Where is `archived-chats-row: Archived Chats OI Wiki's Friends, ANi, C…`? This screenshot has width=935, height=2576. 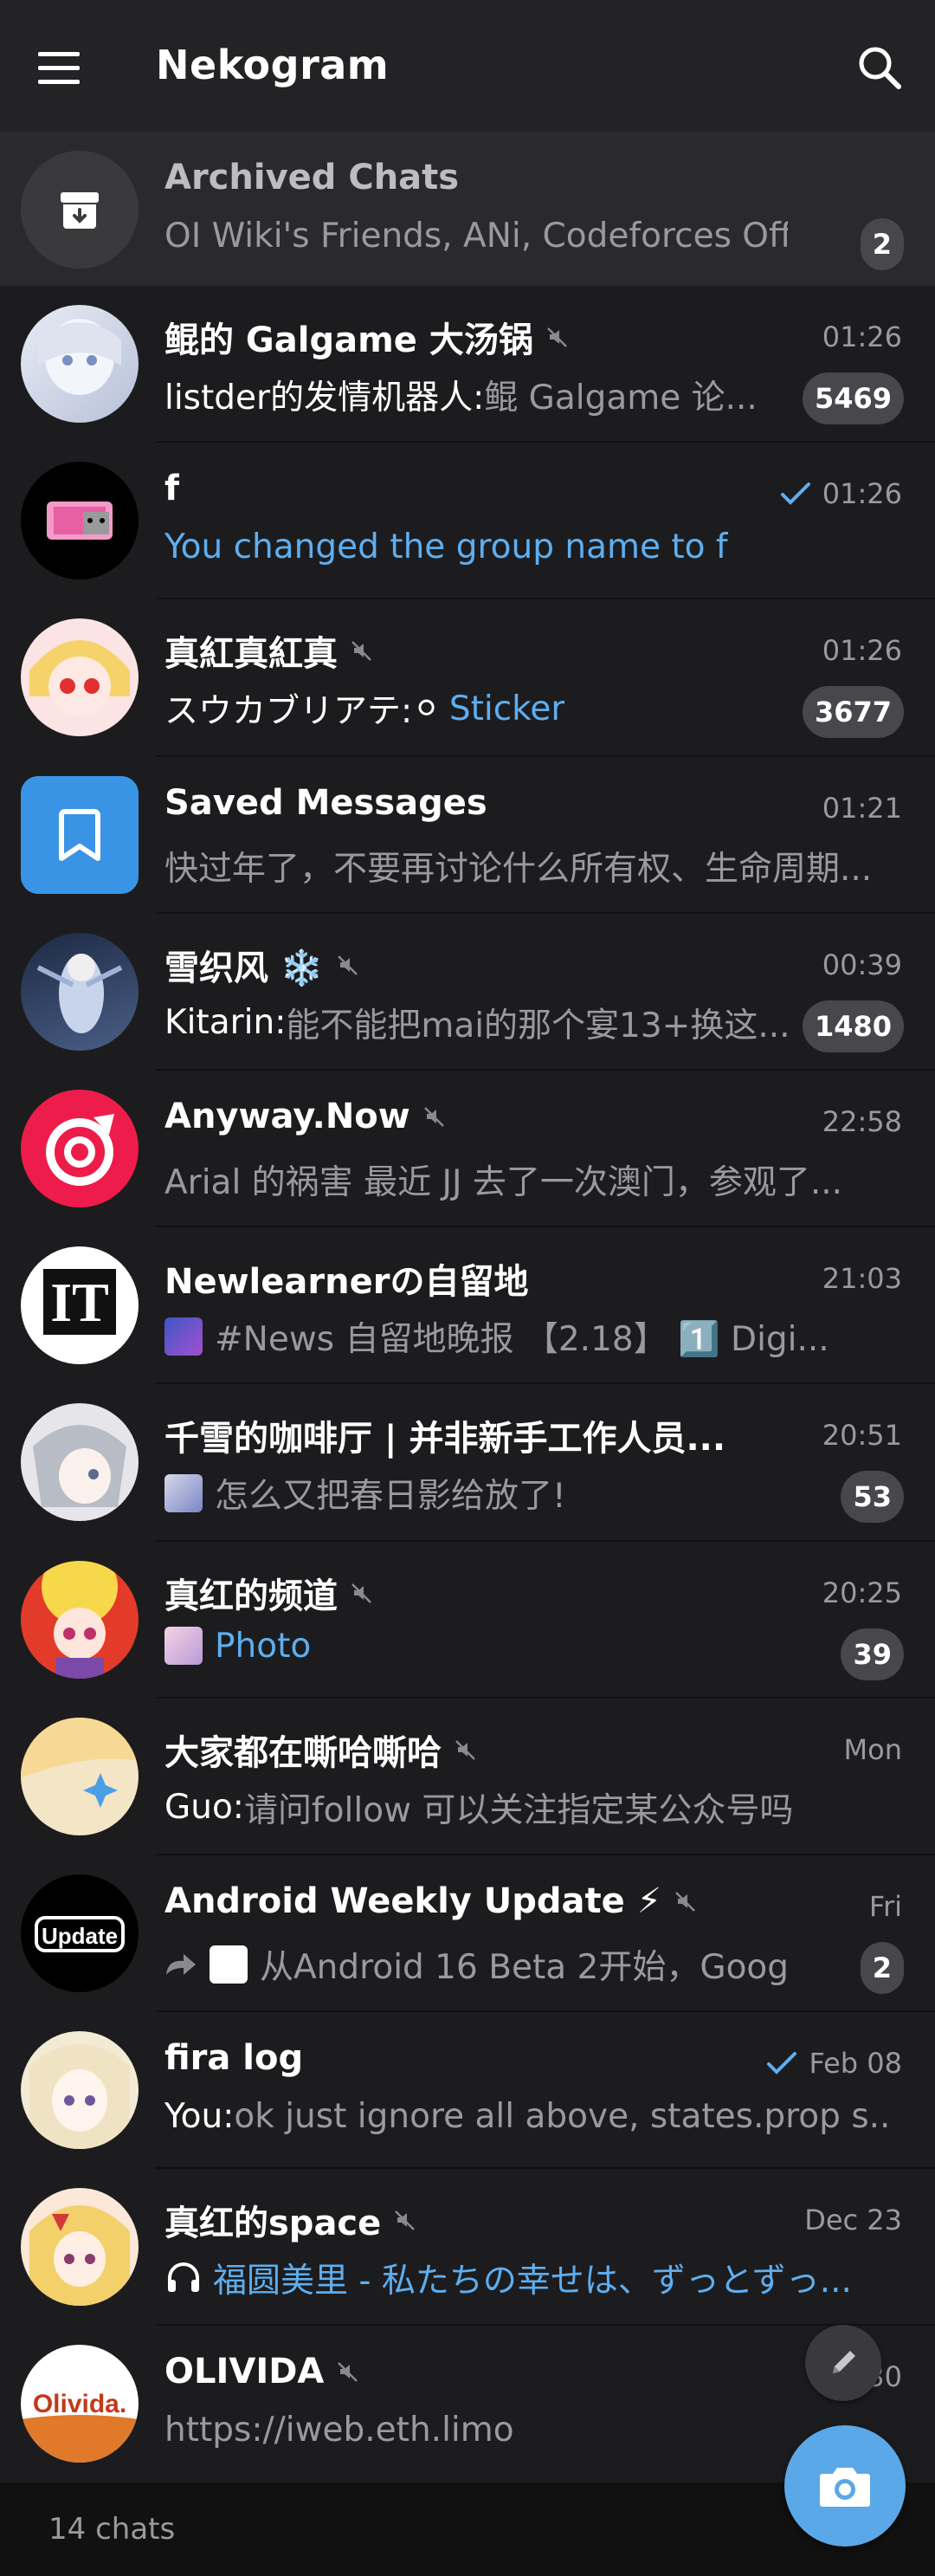
archived-chats-row: Archived Chats OI Wiki's Friends, ANi, C… is located at coordinates (467, 209).